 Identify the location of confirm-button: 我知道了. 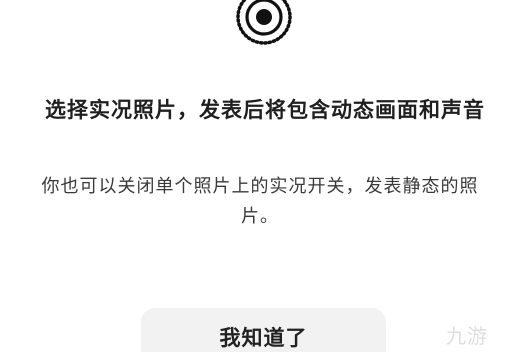
(263, 330).